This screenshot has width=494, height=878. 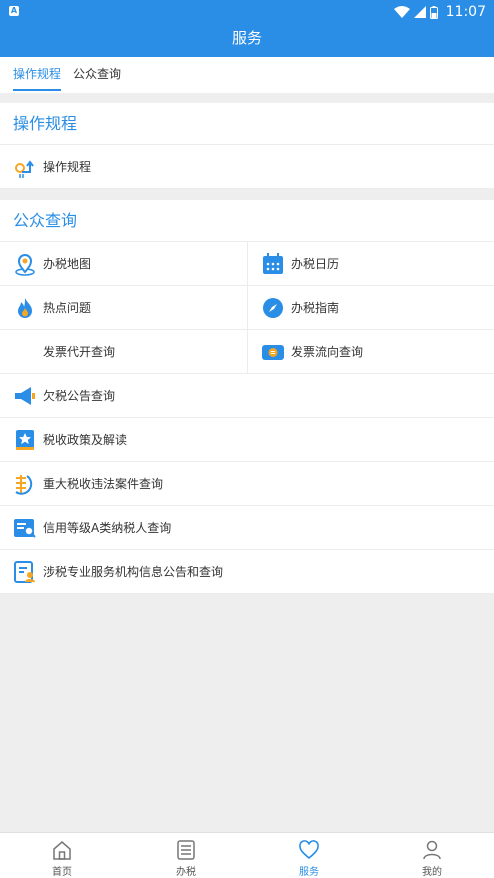 I want to click on grid-row: 发票代开查询 发票流向查询, so click(x=247, y=352).